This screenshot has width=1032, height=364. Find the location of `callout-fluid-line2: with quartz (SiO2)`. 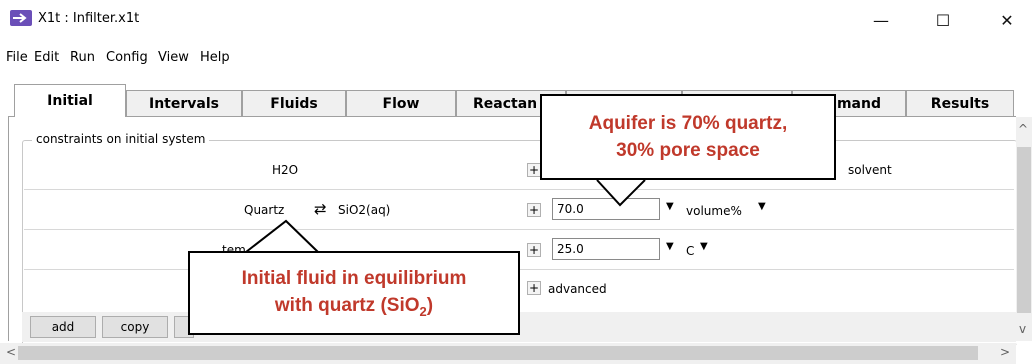

callout-fluid-line2: with quartz (SiO2) is located at coordinates (354, 308).